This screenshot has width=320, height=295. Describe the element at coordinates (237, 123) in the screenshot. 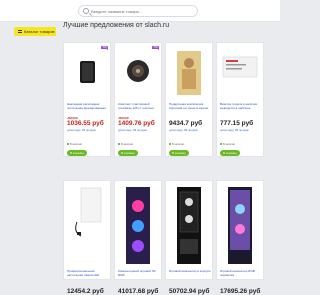

I see `product-price: 777.15 руб` at that location.